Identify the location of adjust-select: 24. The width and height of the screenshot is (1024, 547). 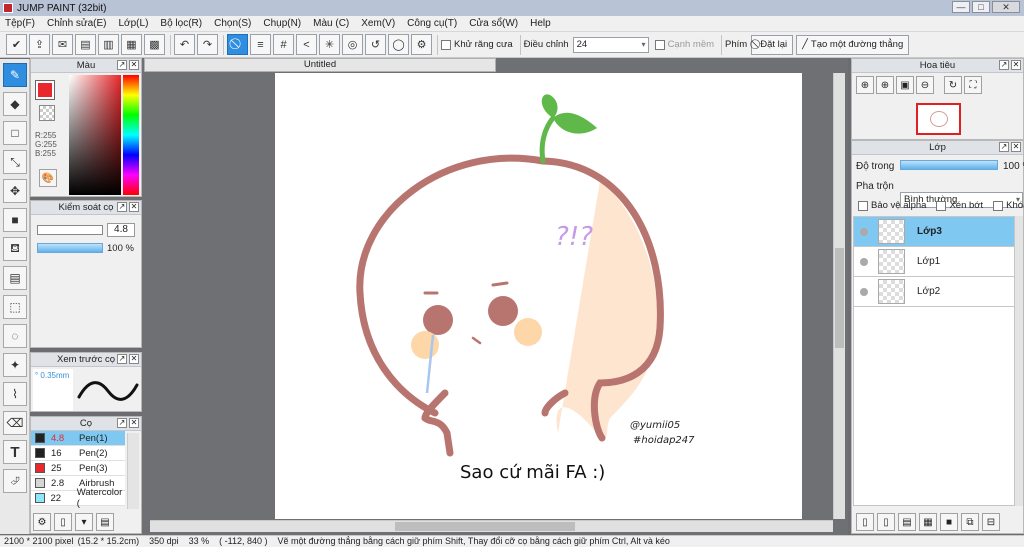
(610, 44).